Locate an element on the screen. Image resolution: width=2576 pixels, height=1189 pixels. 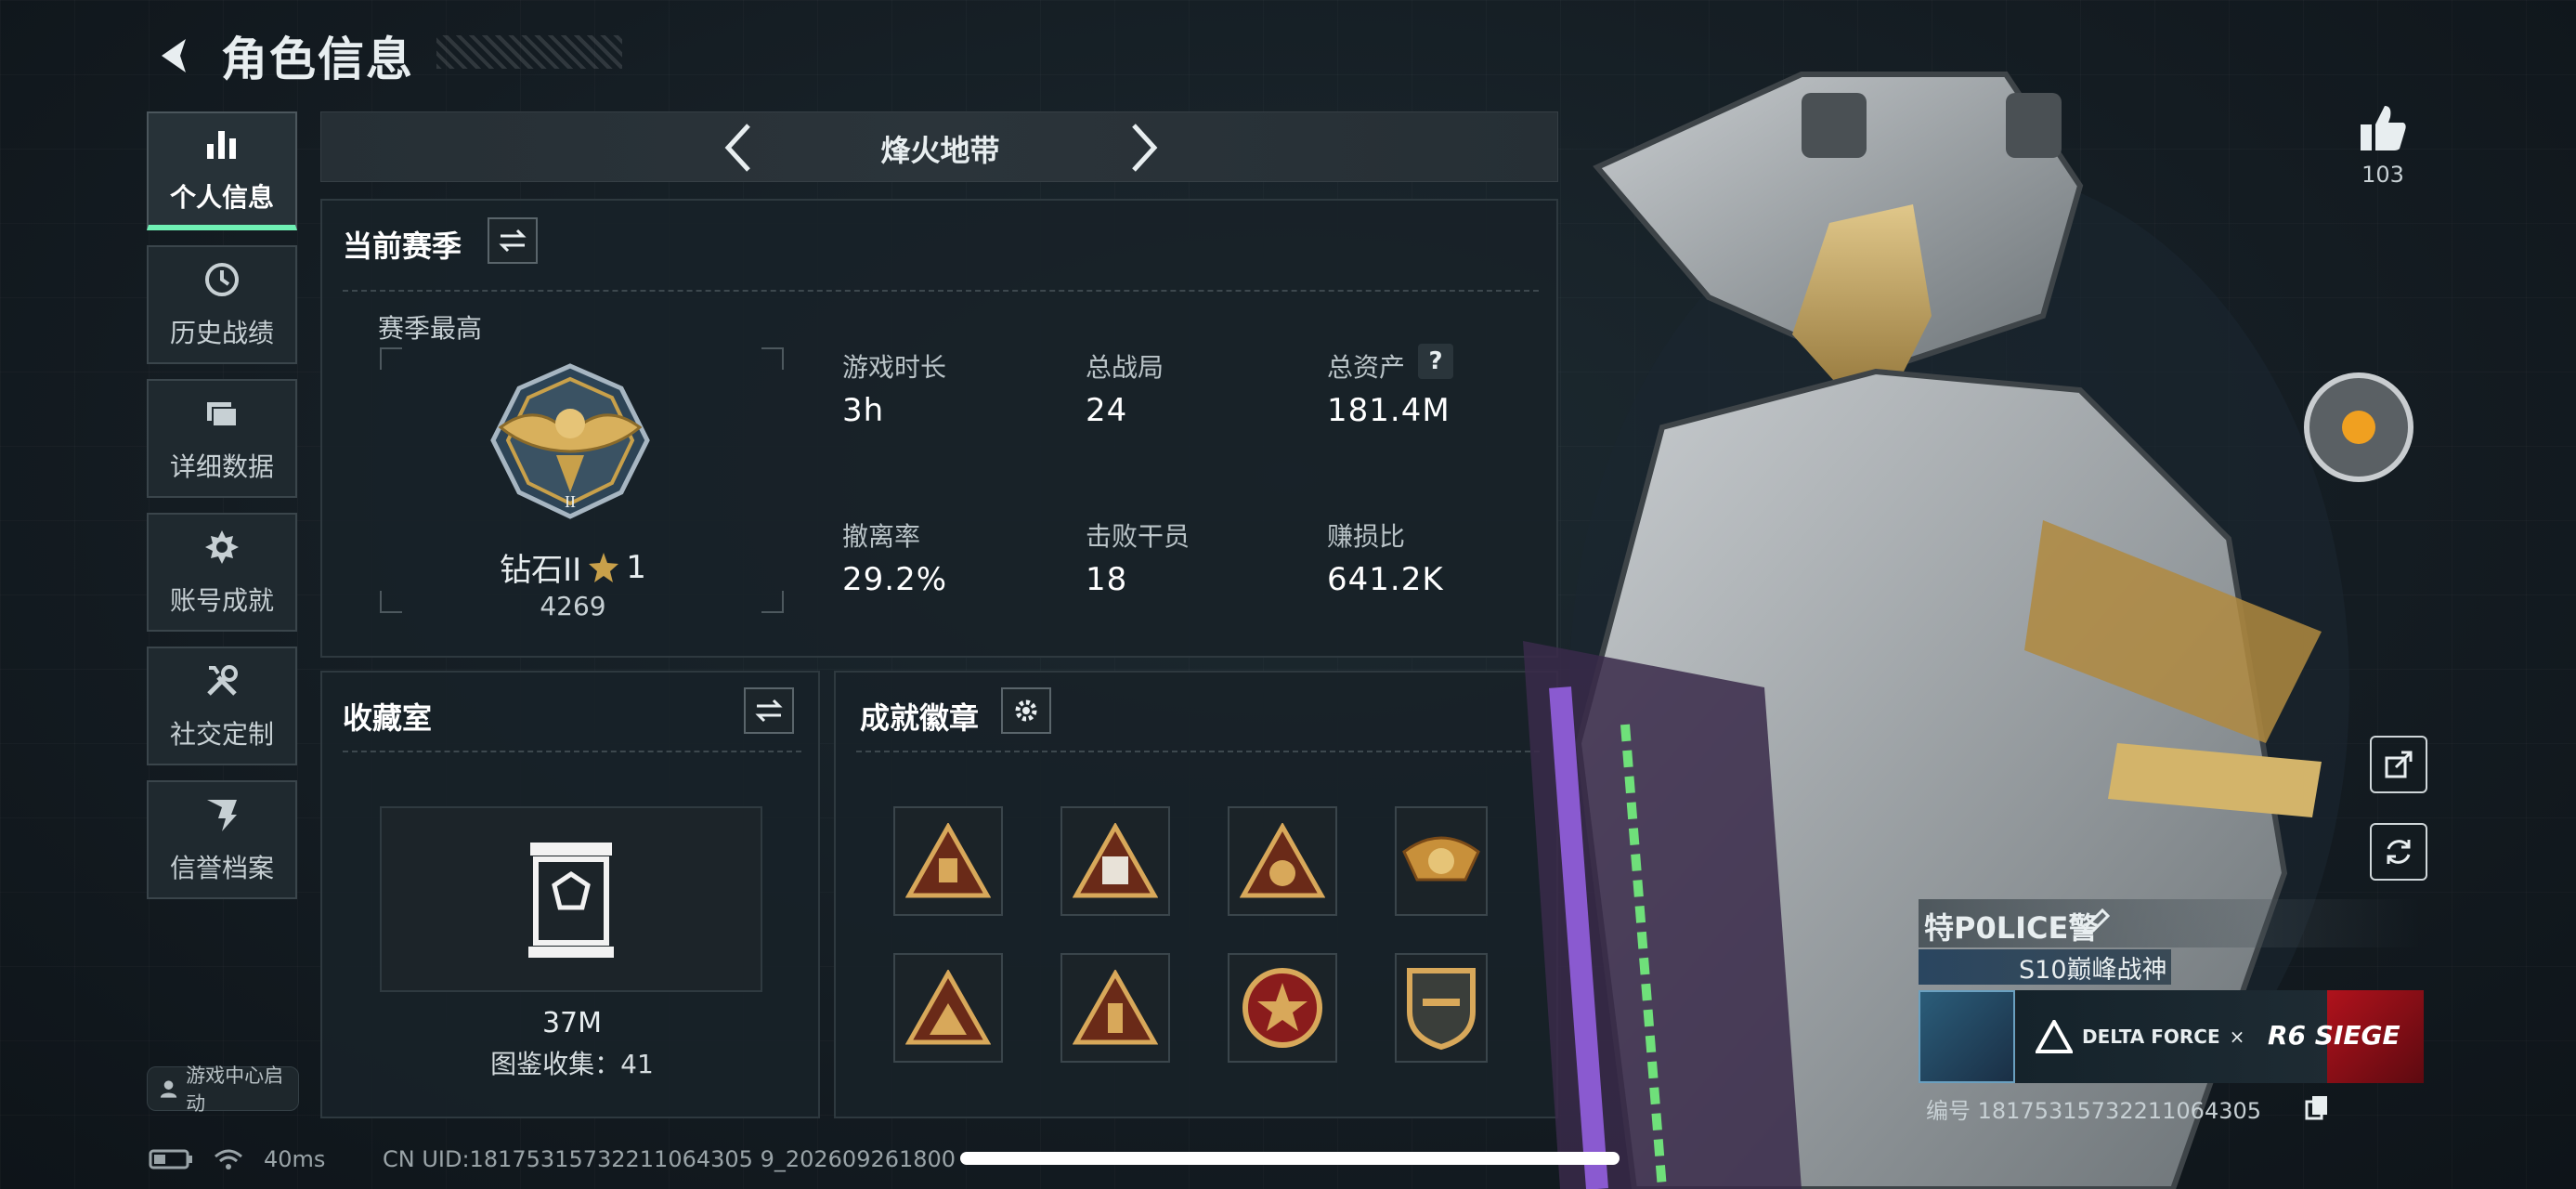
sidebar-item-label: 历史战绩 is located at coordinates (221, 333).